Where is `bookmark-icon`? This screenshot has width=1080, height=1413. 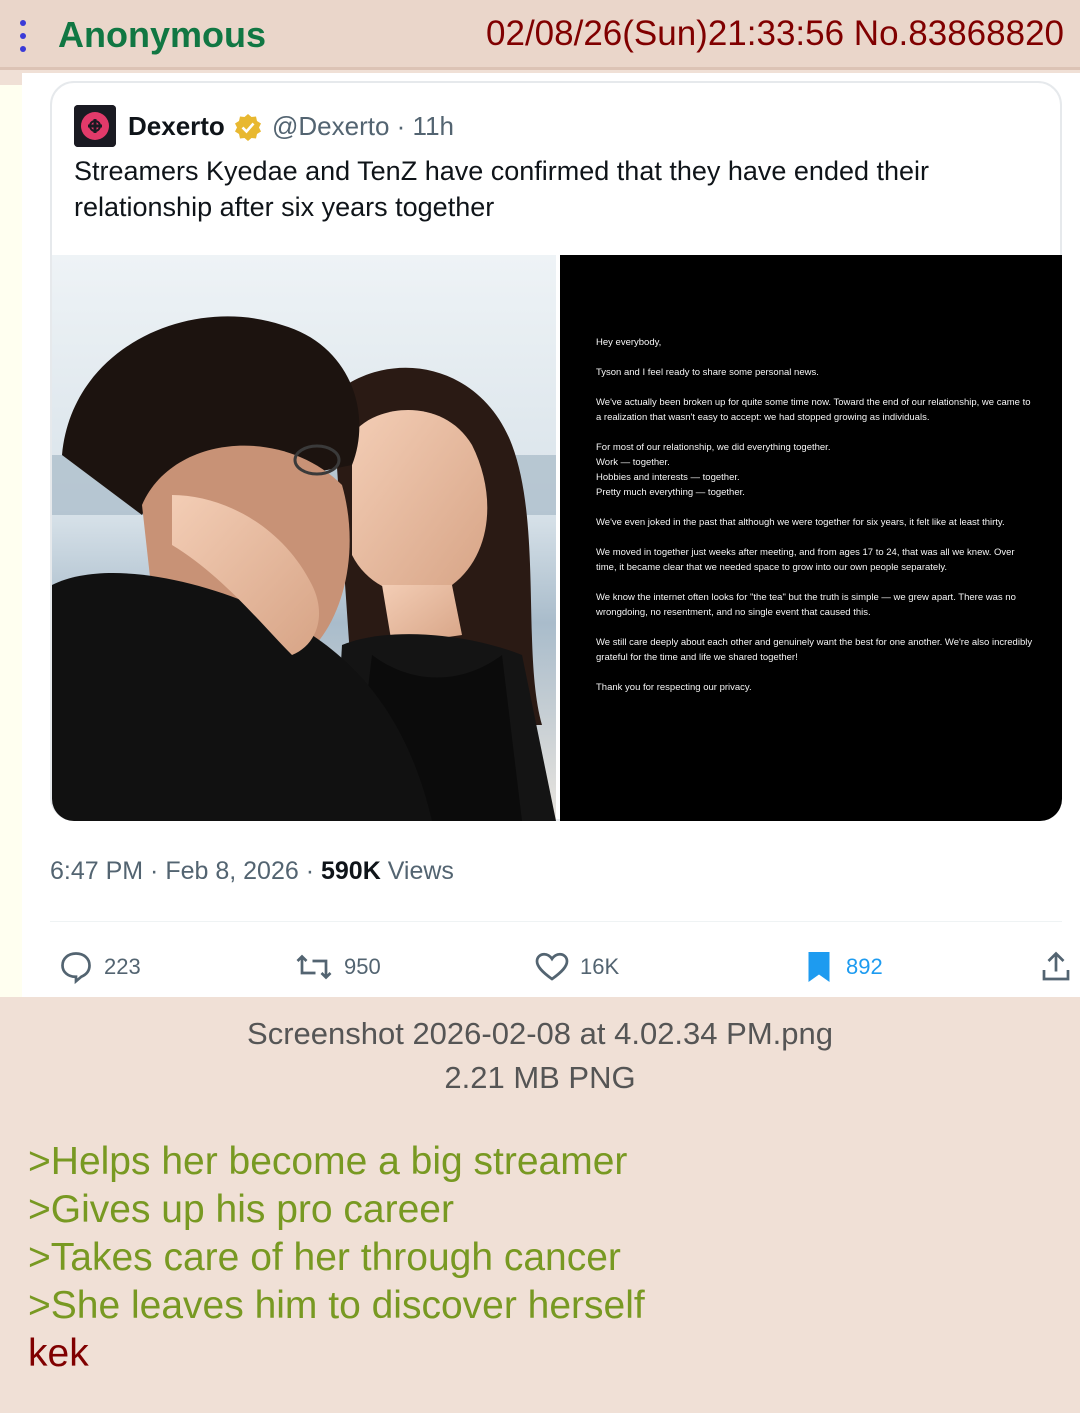 bookmark-icon is located at coordinates (819, 967).